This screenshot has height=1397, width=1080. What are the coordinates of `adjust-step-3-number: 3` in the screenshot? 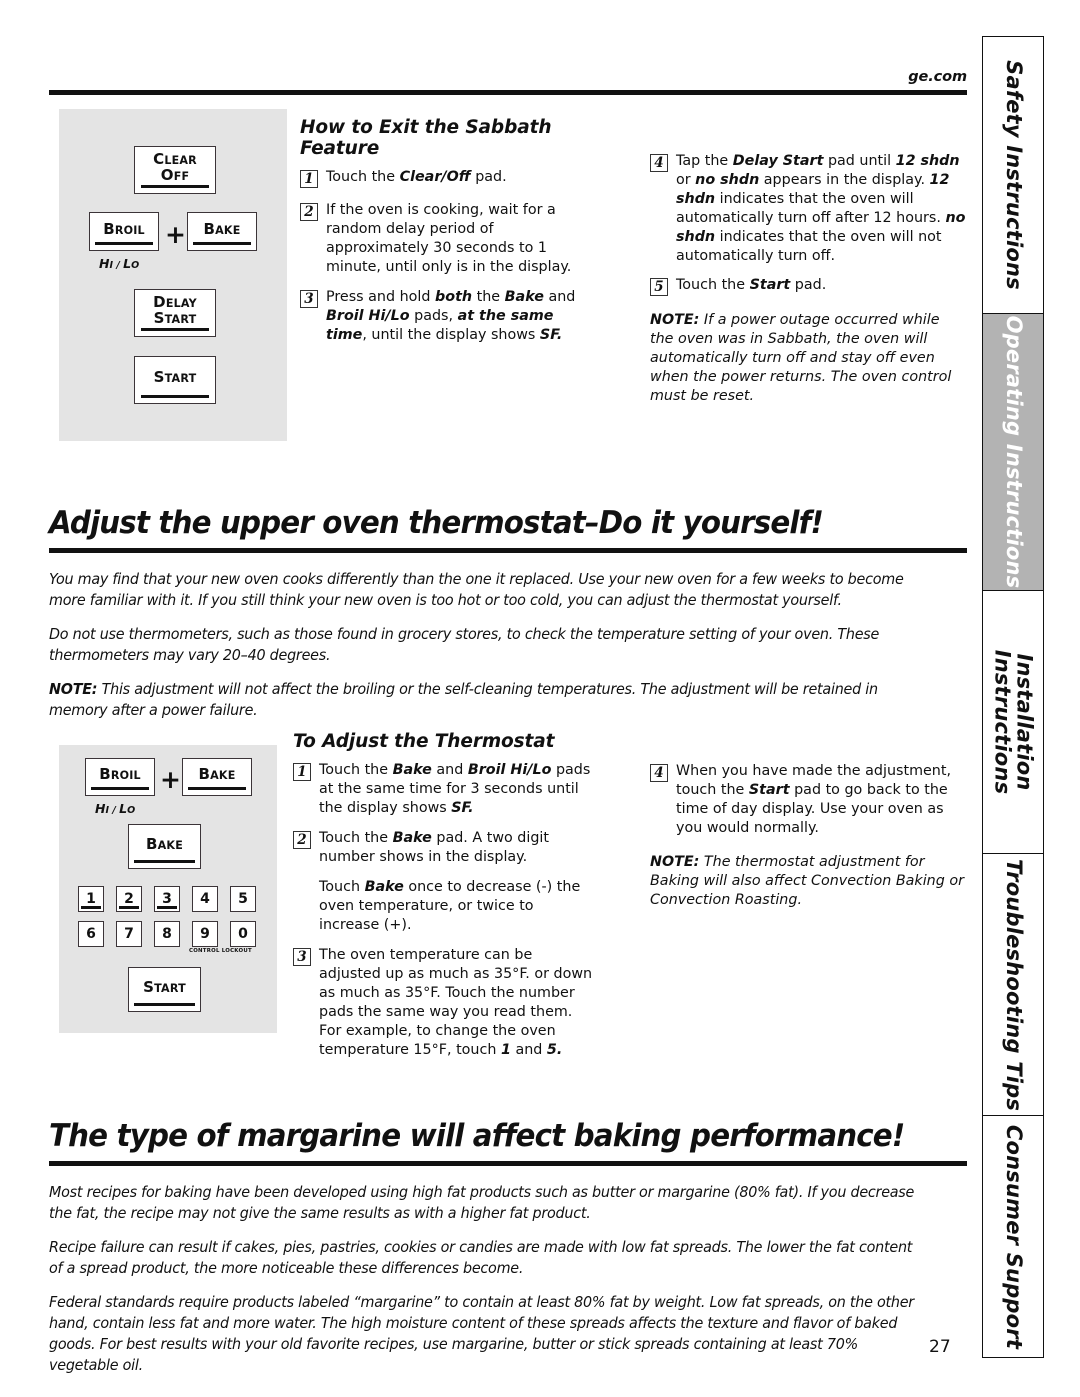 It's located at (302, 957).